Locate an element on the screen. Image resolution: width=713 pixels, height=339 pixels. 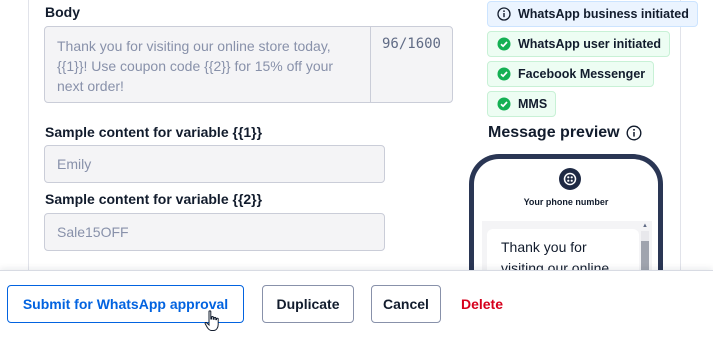
variable-1-input: Emily is located at coordinates (214, 164).